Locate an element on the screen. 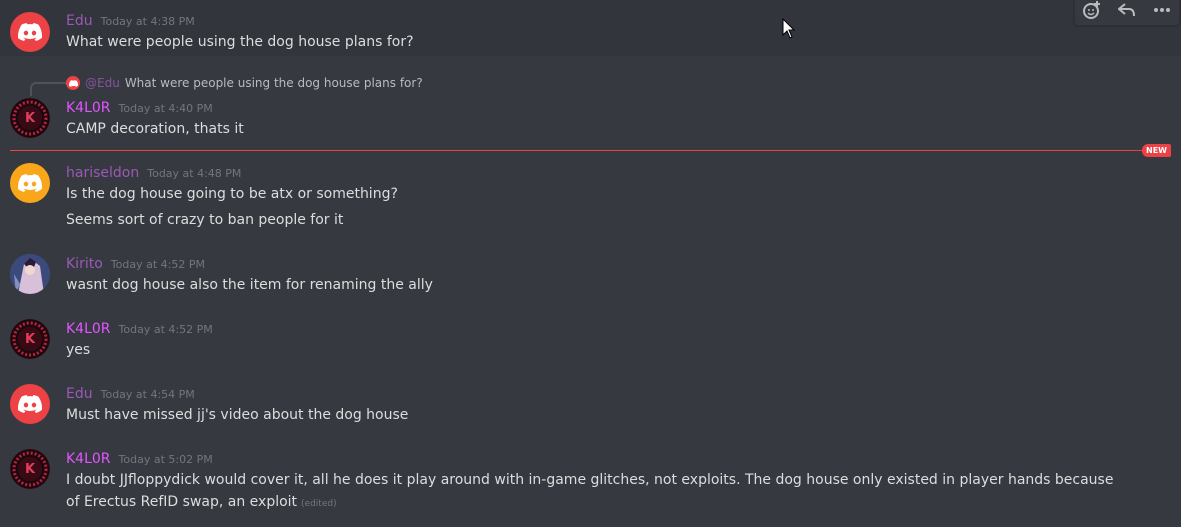  reply-icon is located at coordinates (1126, 10).